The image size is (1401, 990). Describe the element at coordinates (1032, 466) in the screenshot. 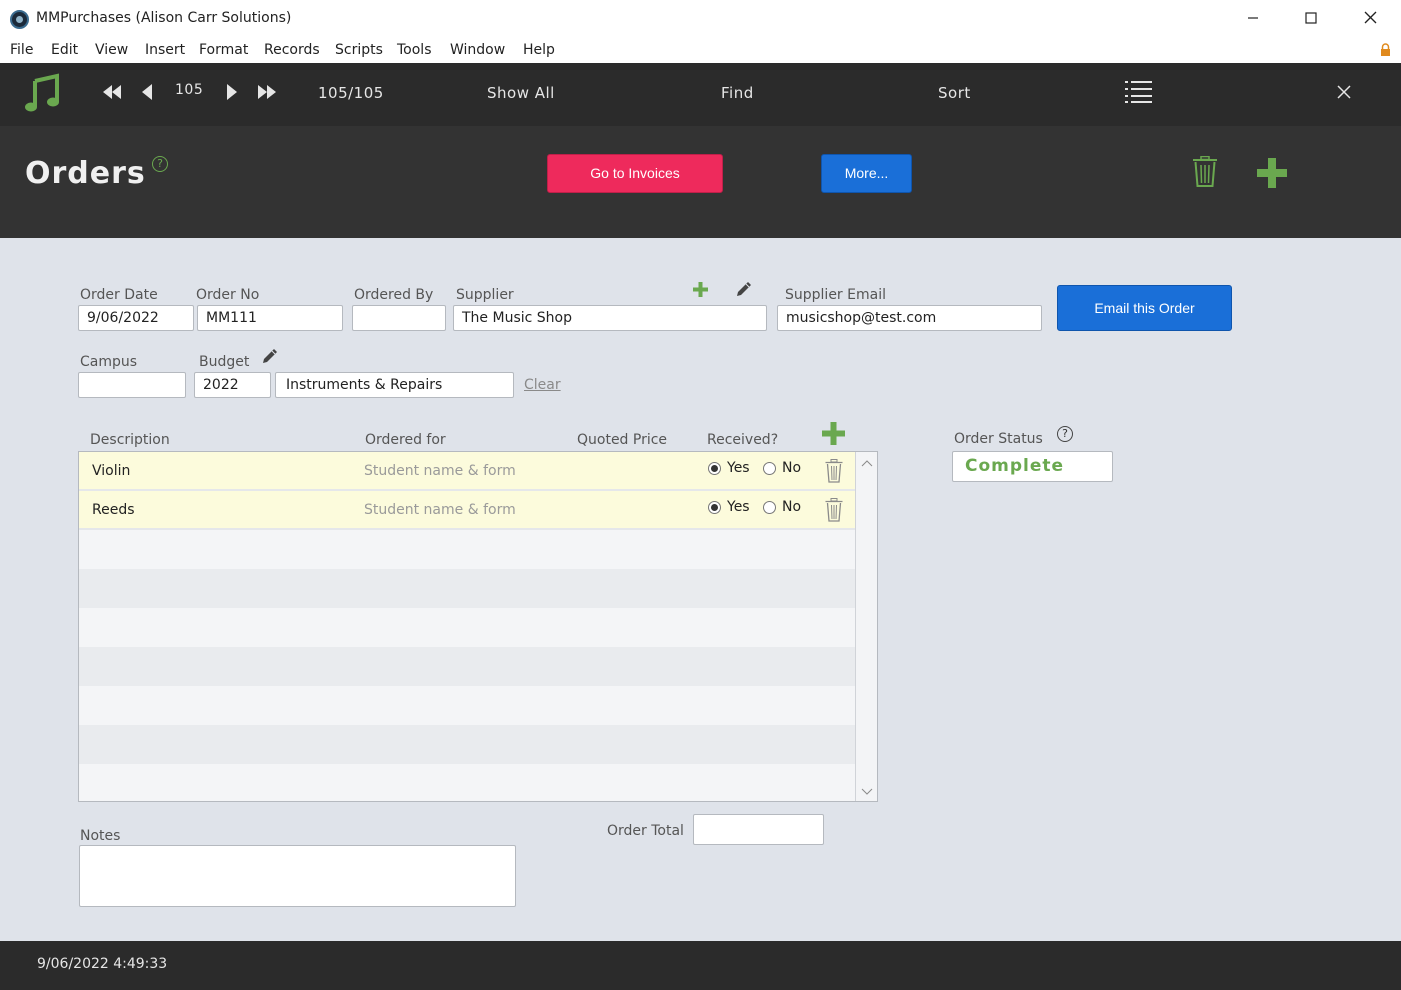

I see `order-status-field: Complete` at that location.